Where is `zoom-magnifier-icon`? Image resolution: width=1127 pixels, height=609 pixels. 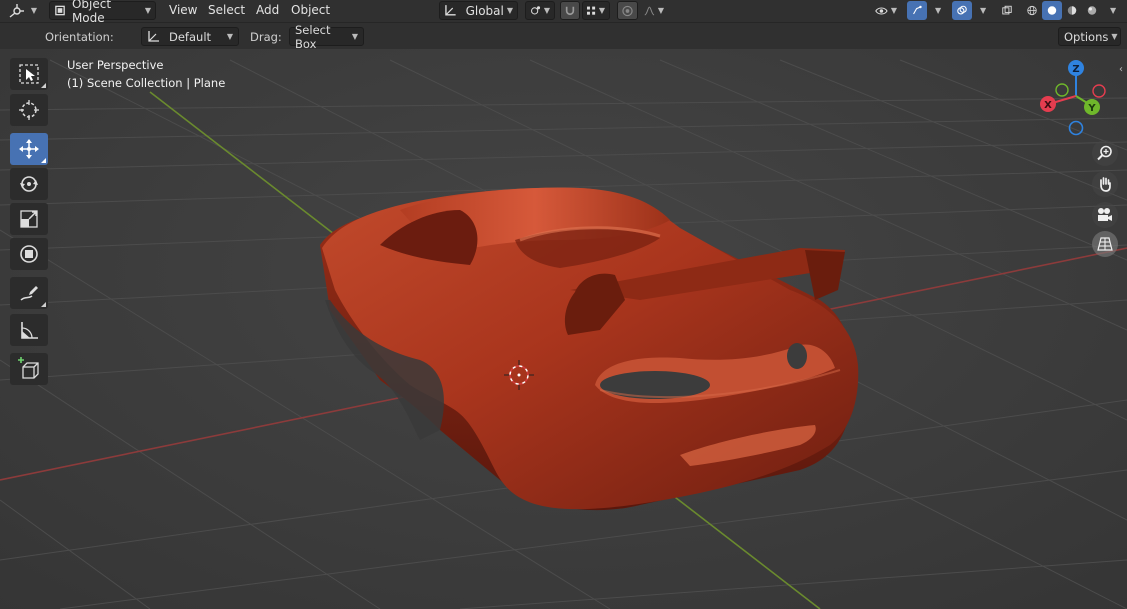 zoom-magnifier-icon is located at coordinates (1104, 153).